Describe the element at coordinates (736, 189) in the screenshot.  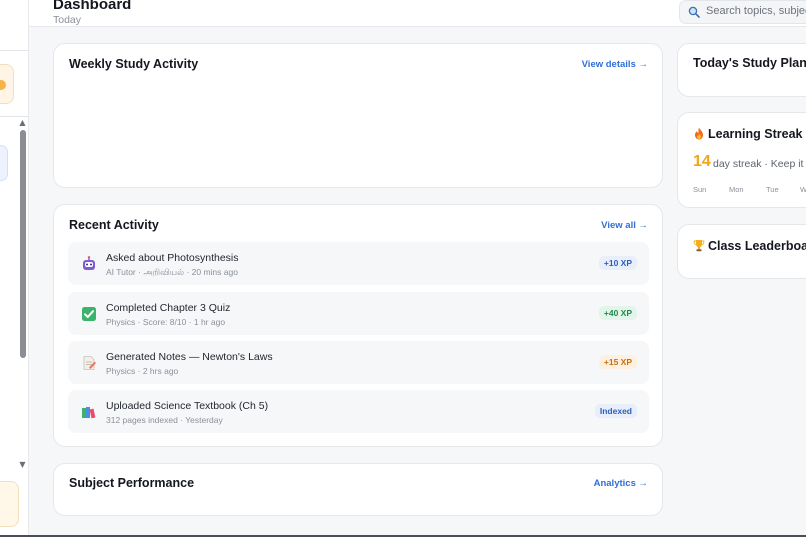
I see `day-label: Mon` at that location.